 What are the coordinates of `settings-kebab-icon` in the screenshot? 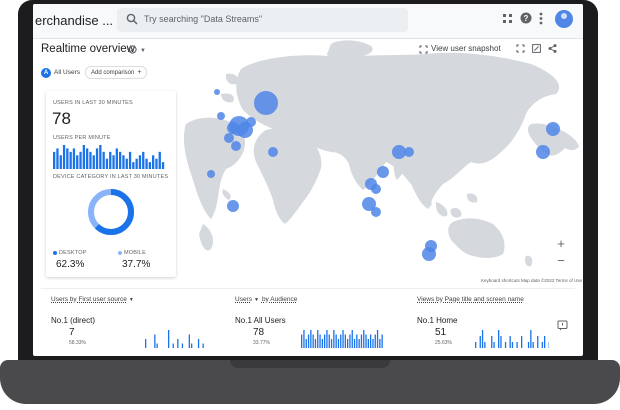 It's located at (541, 18).